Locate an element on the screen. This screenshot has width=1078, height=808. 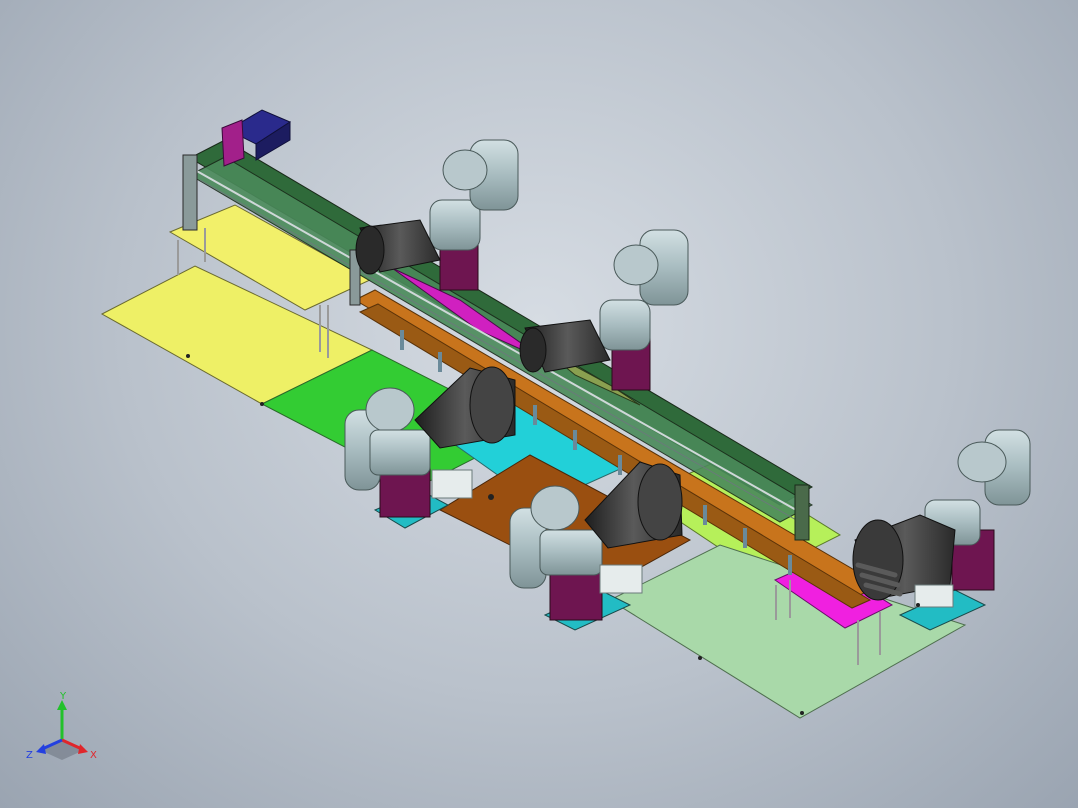
triad-base is located at coordinates (62, 750).